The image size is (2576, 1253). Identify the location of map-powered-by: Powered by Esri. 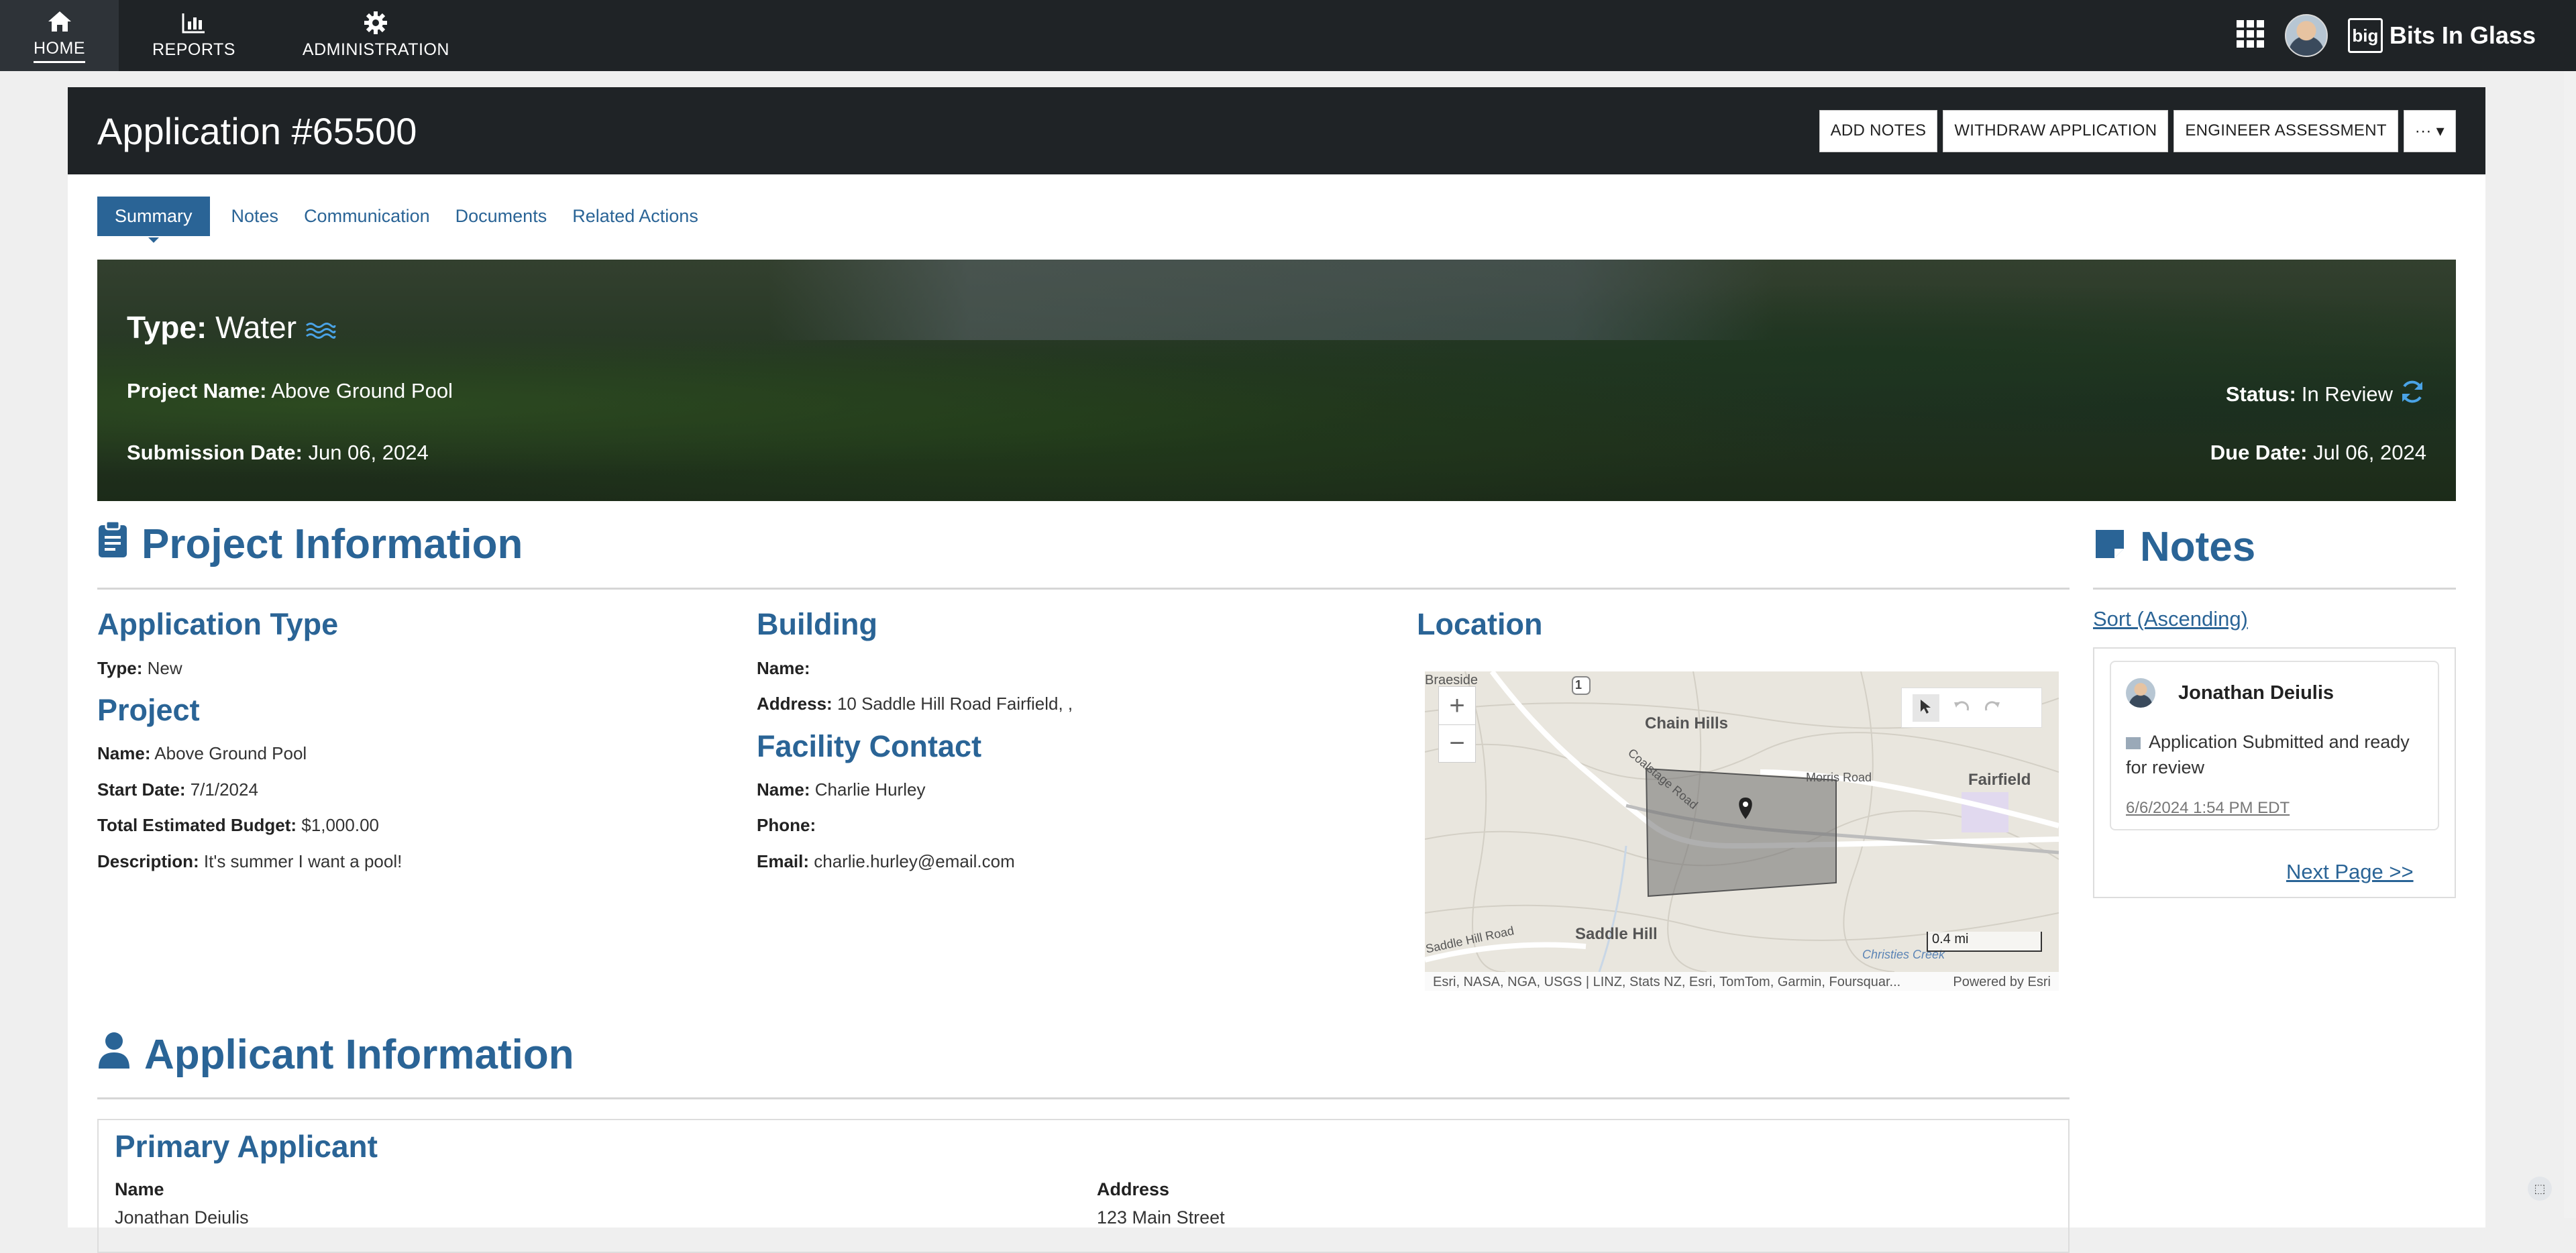
(2002, 981).